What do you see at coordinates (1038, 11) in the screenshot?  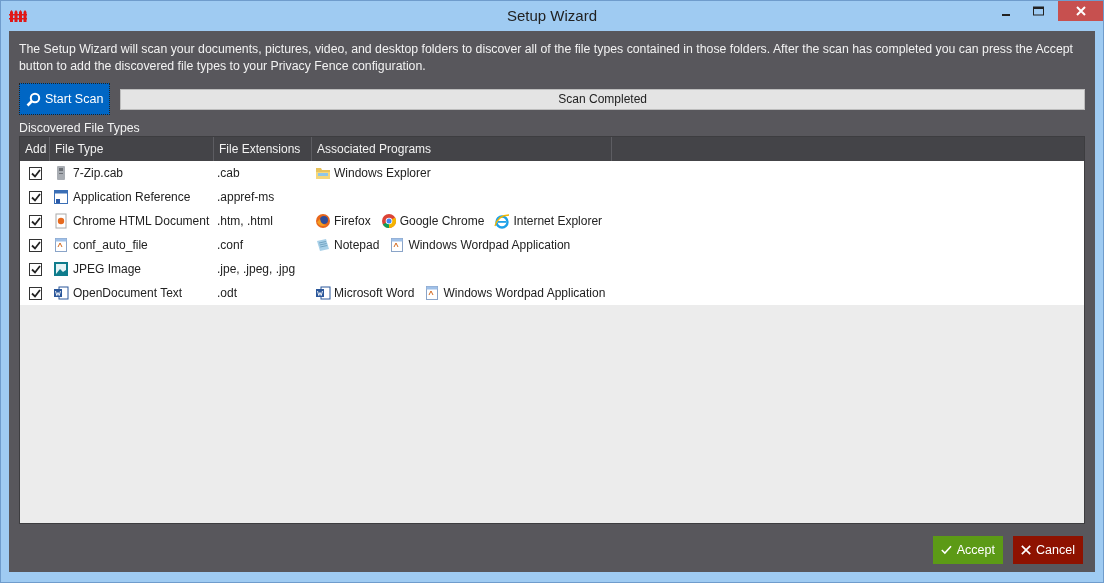 I see `maximize-icon` at bounding box center [1038, 11].